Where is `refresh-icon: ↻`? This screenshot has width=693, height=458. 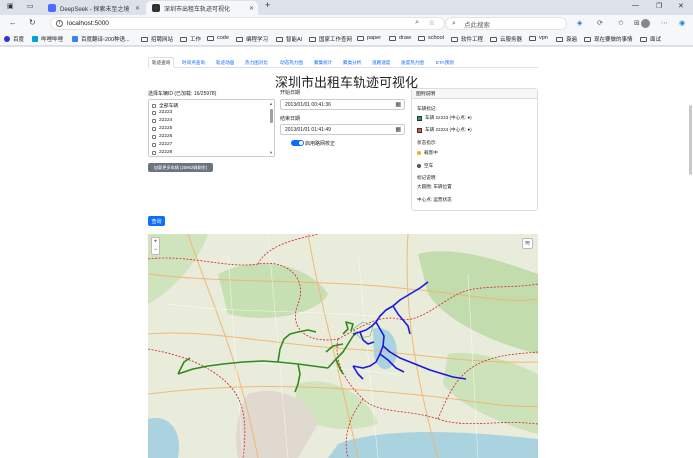 refresh-icon: ↻ is located at coordinates (32, 22).